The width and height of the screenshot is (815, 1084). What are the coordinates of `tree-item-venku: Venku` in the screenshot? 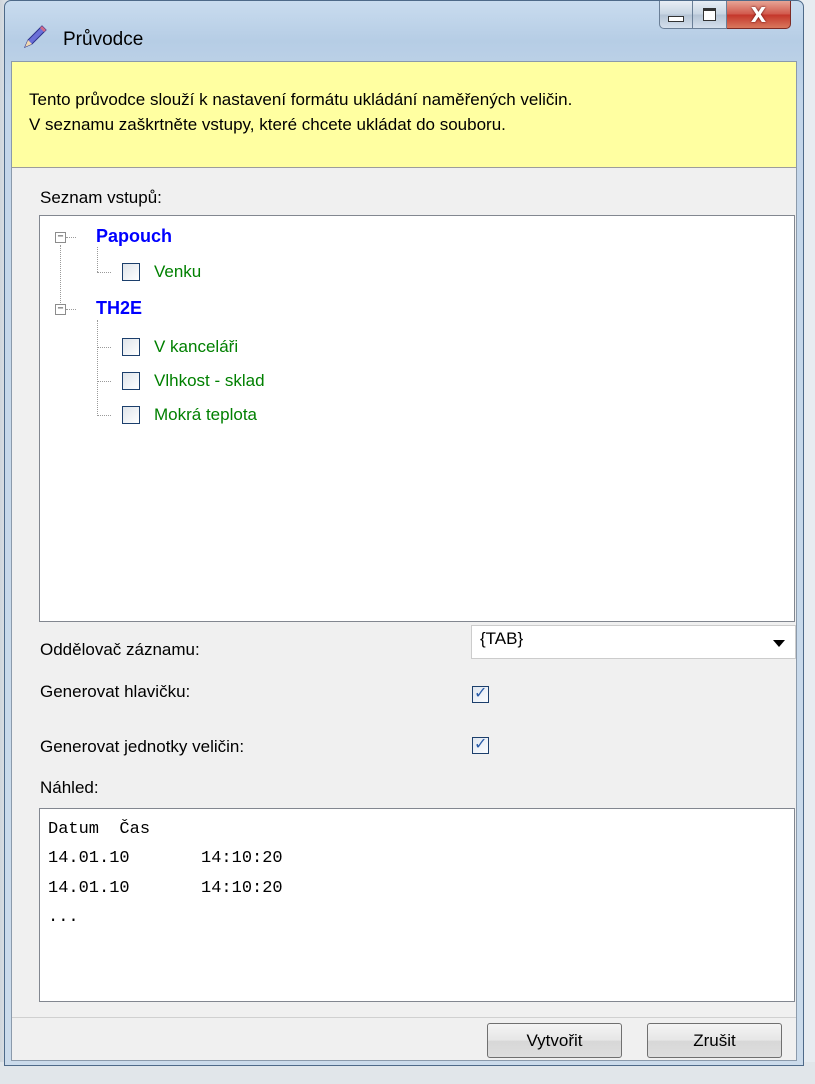 It's located at (161, 272).